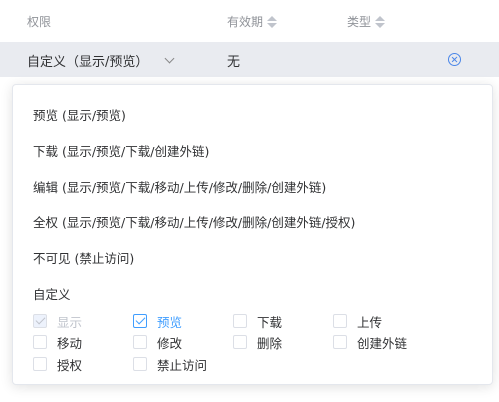 Image resolution: width=499 pixels, height=402 pixels. I want to click on checkbox-label: 上传, so click(370, 322).